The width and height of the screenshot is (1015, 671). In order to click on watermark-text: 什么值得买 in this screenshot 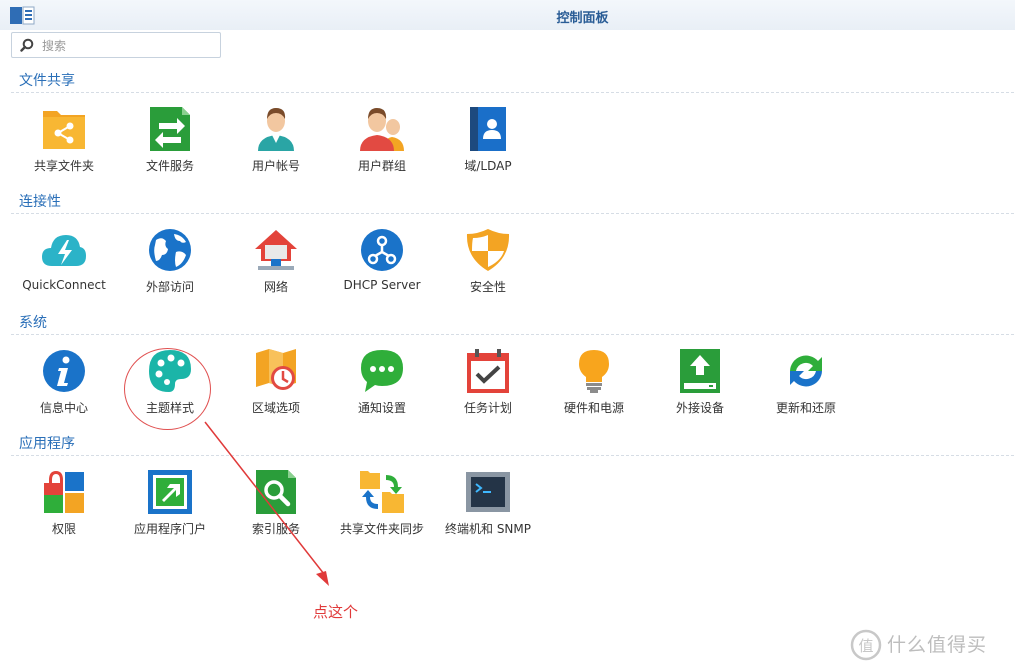, I will do `click(937, 645)`.